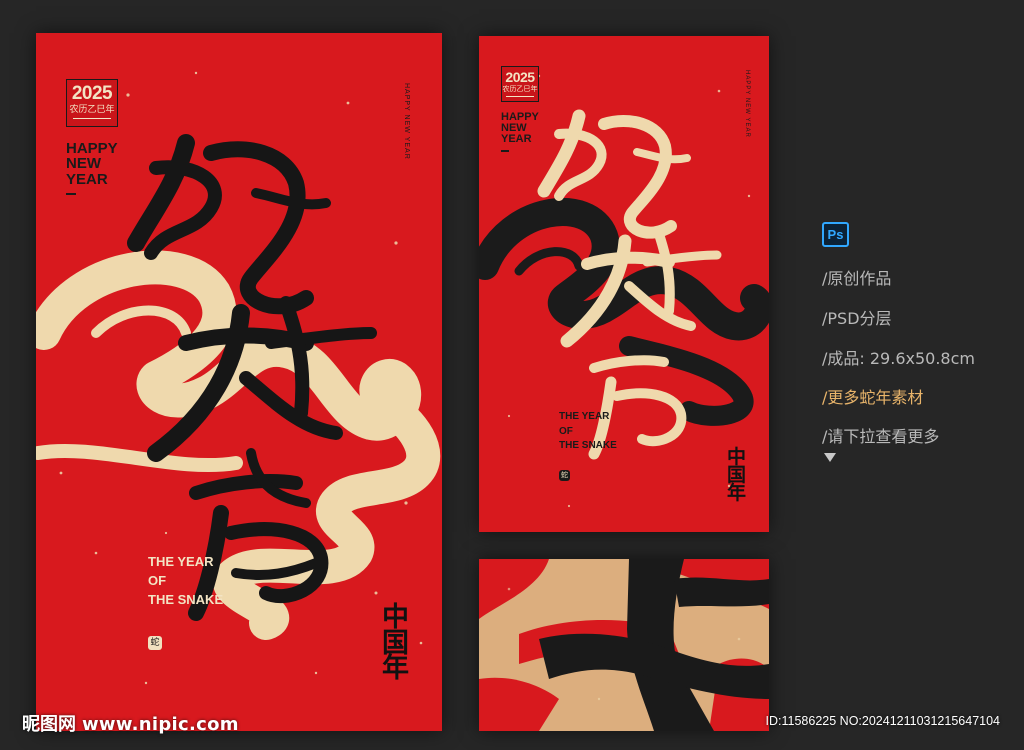  Describe the element at coordinates (516, 139) in the screenshot. I see `year-word-small: YEAR` at that location.